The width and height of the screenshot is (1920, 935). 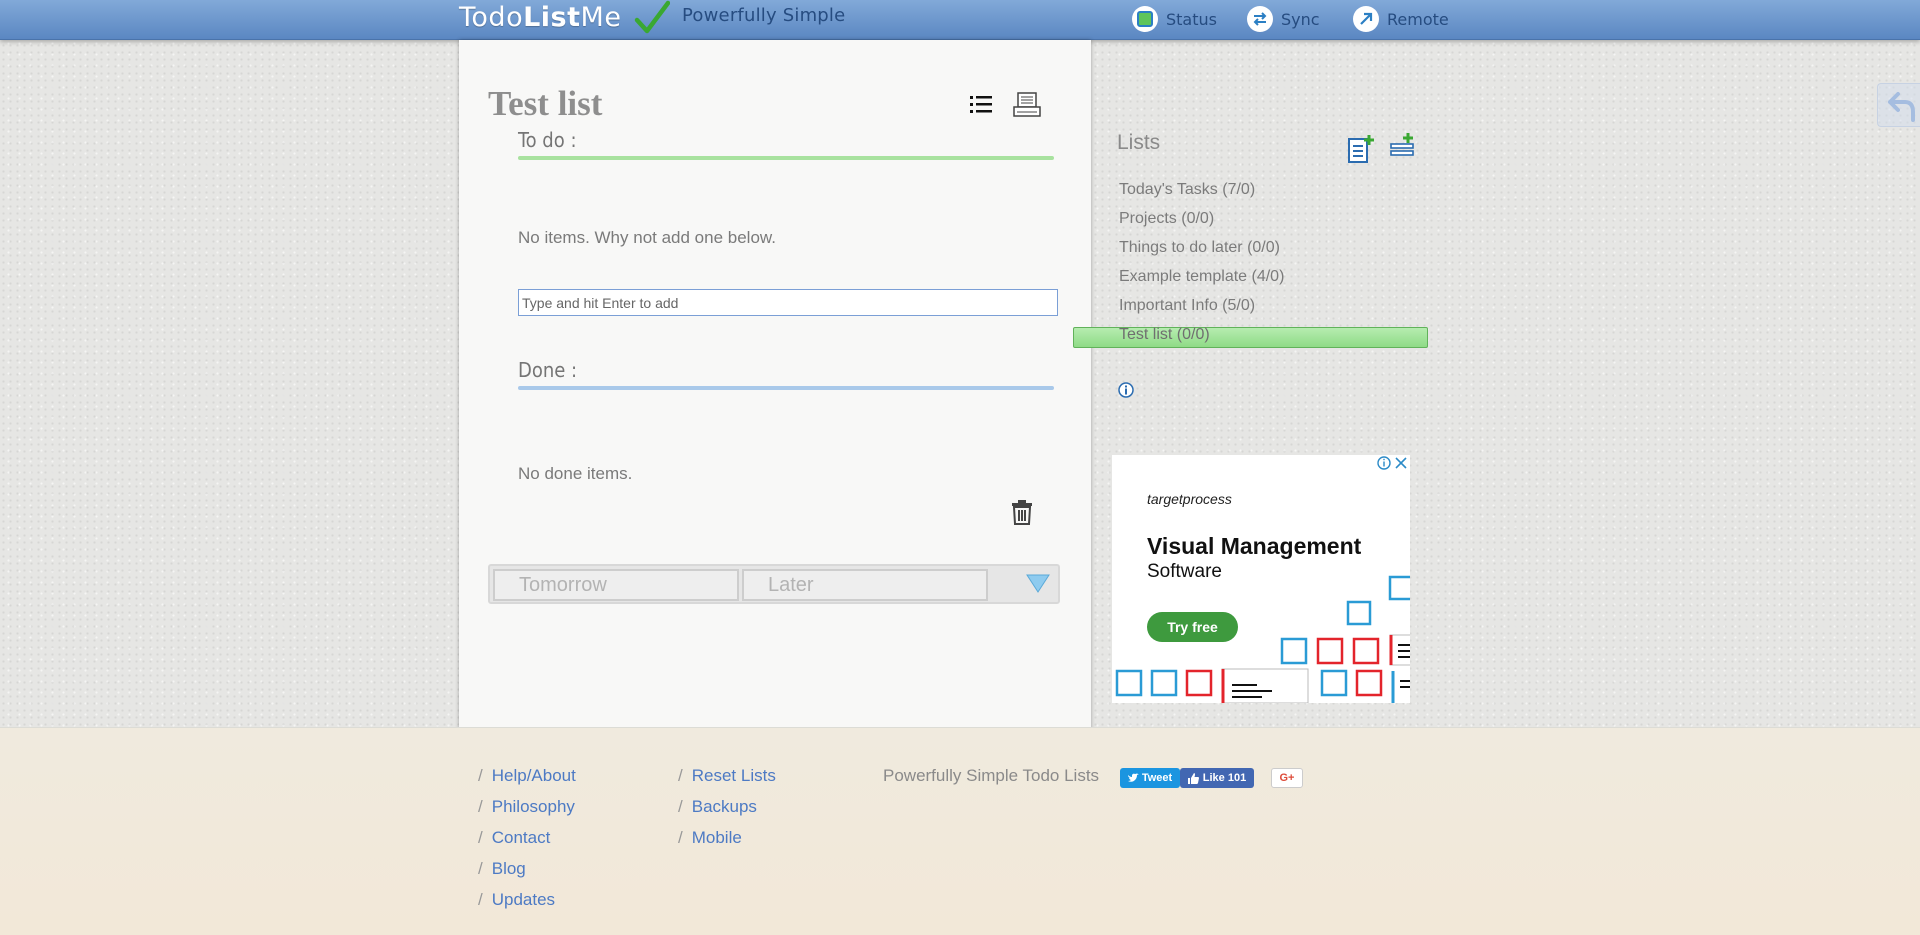 What do you see at coordinates (1193, 778) in the screenshot?
I see `thumbs-up-icon` at bounding box center [1193, 778].